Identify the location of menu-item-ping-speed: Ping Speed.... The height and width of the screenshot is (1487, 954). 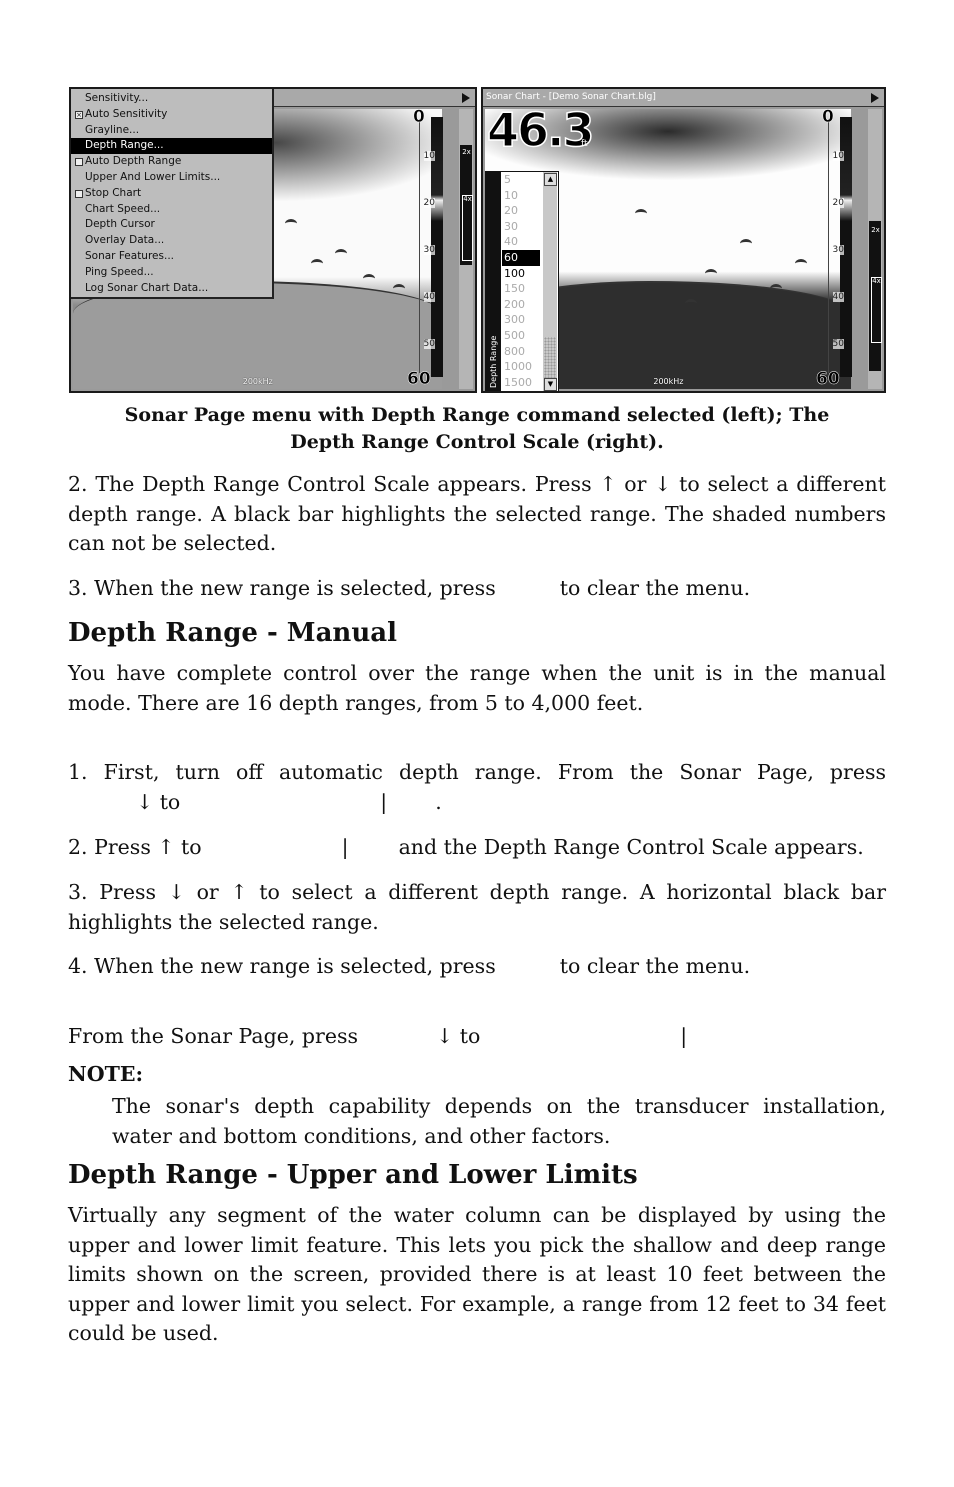
(171, 273).